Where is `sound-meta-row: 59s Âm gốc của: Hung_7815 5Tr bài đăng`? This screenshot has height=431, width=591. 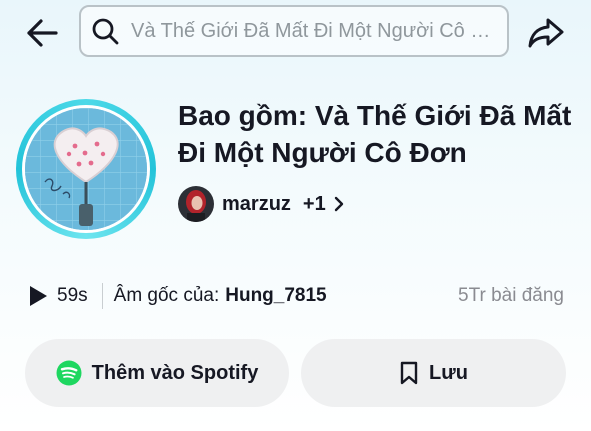
sound-meta-row: 59s Âm gốc của: Hung_7815 5Tr bài đăng is located at coordinates (298, 296).